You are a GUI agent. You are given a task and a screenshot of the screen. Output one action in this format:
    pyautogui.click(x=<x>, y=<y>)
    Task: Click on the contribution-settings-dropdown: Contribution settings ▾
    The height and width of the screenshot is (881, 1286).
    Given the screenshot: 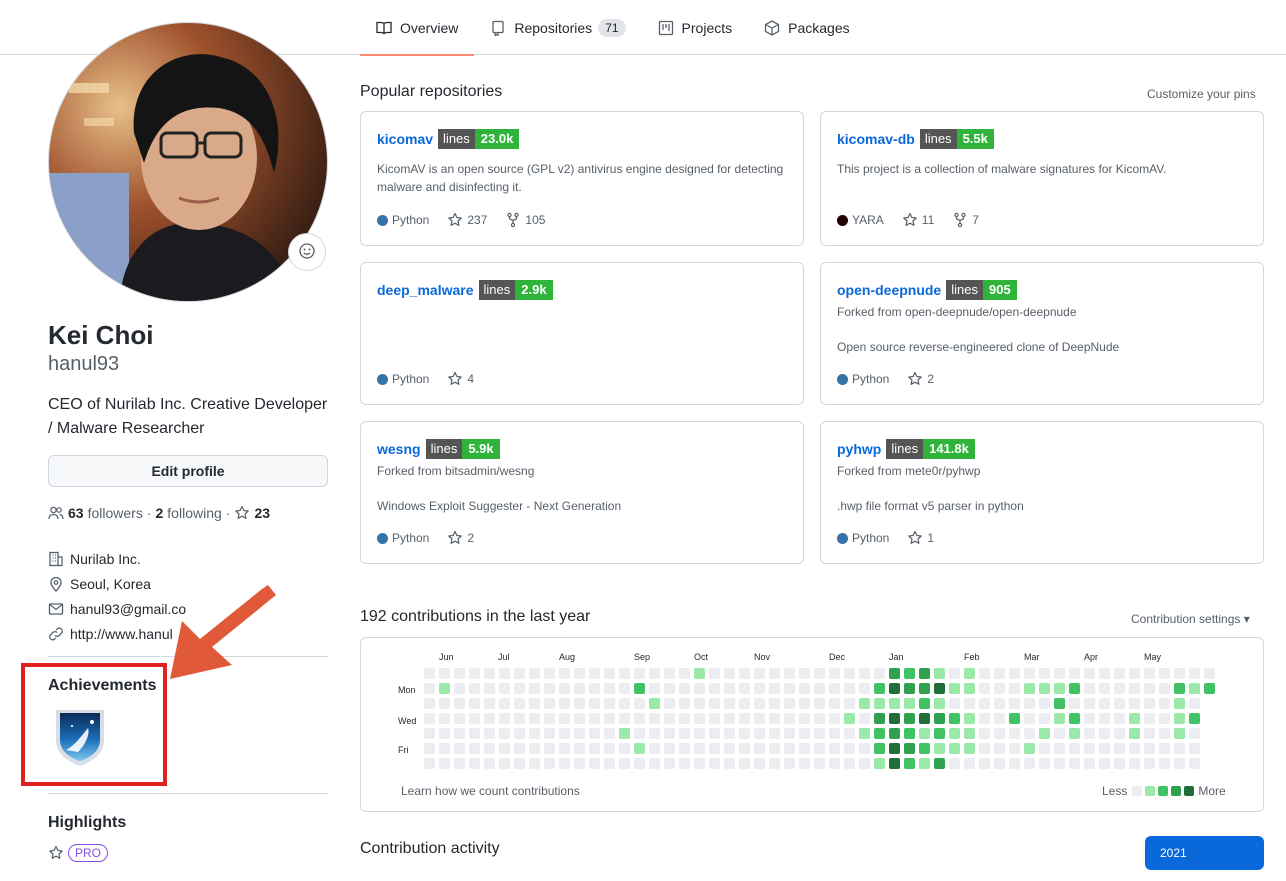 What is the action you would take?
    pyautogui.click(x=1190, y=619)
    